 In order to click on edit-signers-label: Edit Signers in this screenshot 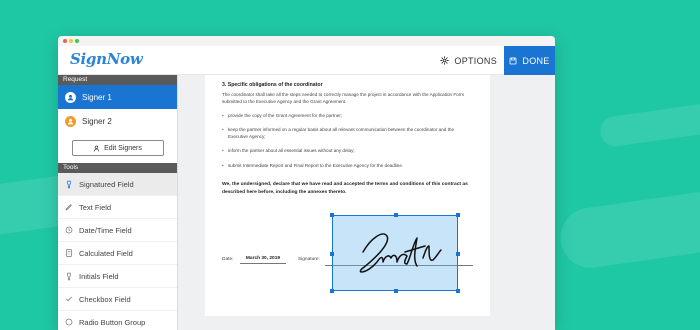, I will do `click(123, 148)`.